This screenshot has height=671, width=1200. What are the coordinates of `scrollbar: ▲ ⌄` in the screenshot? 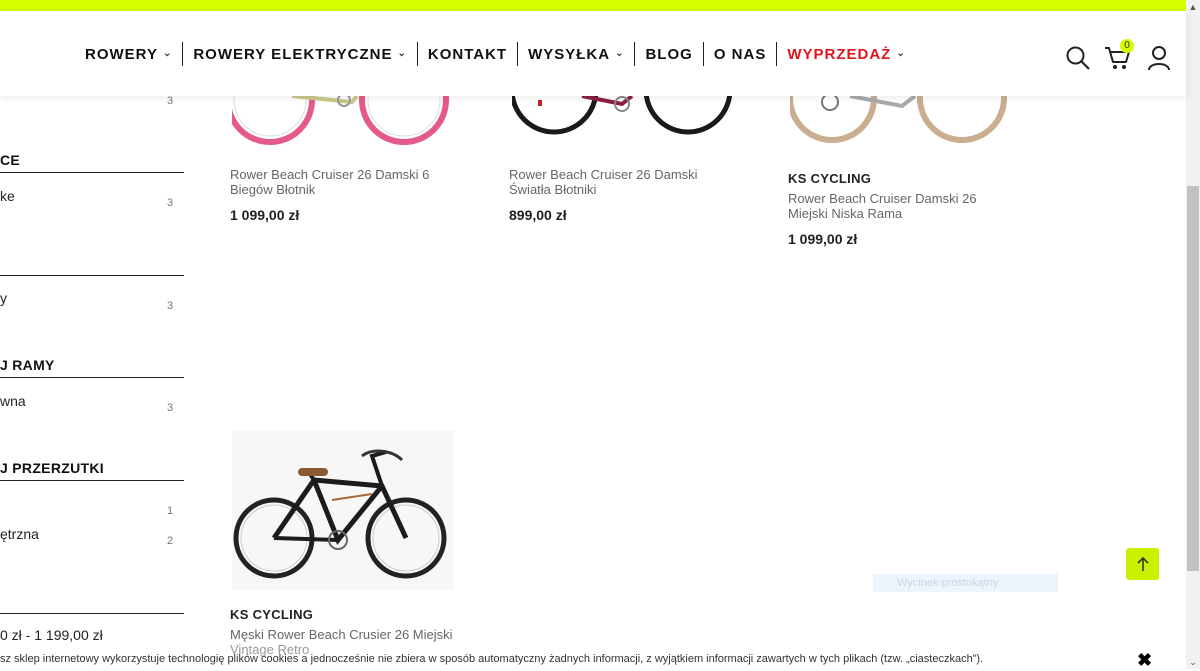 It's located at (1193, 334).